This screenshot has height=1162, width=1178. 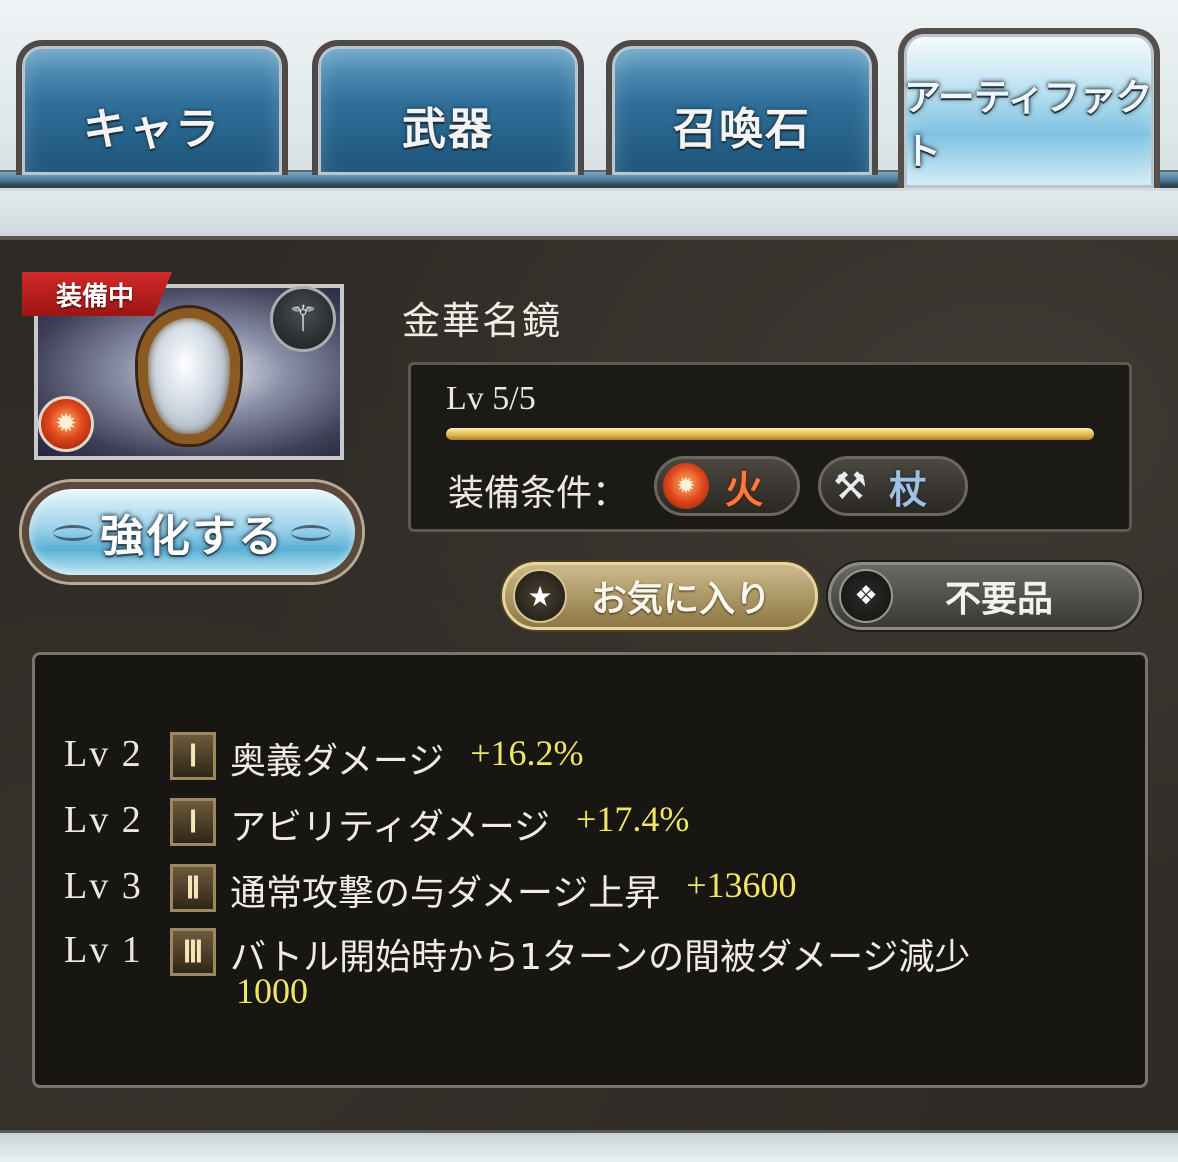 I want to click on fire-element-icon: ✹, so click(x=66, y=424).